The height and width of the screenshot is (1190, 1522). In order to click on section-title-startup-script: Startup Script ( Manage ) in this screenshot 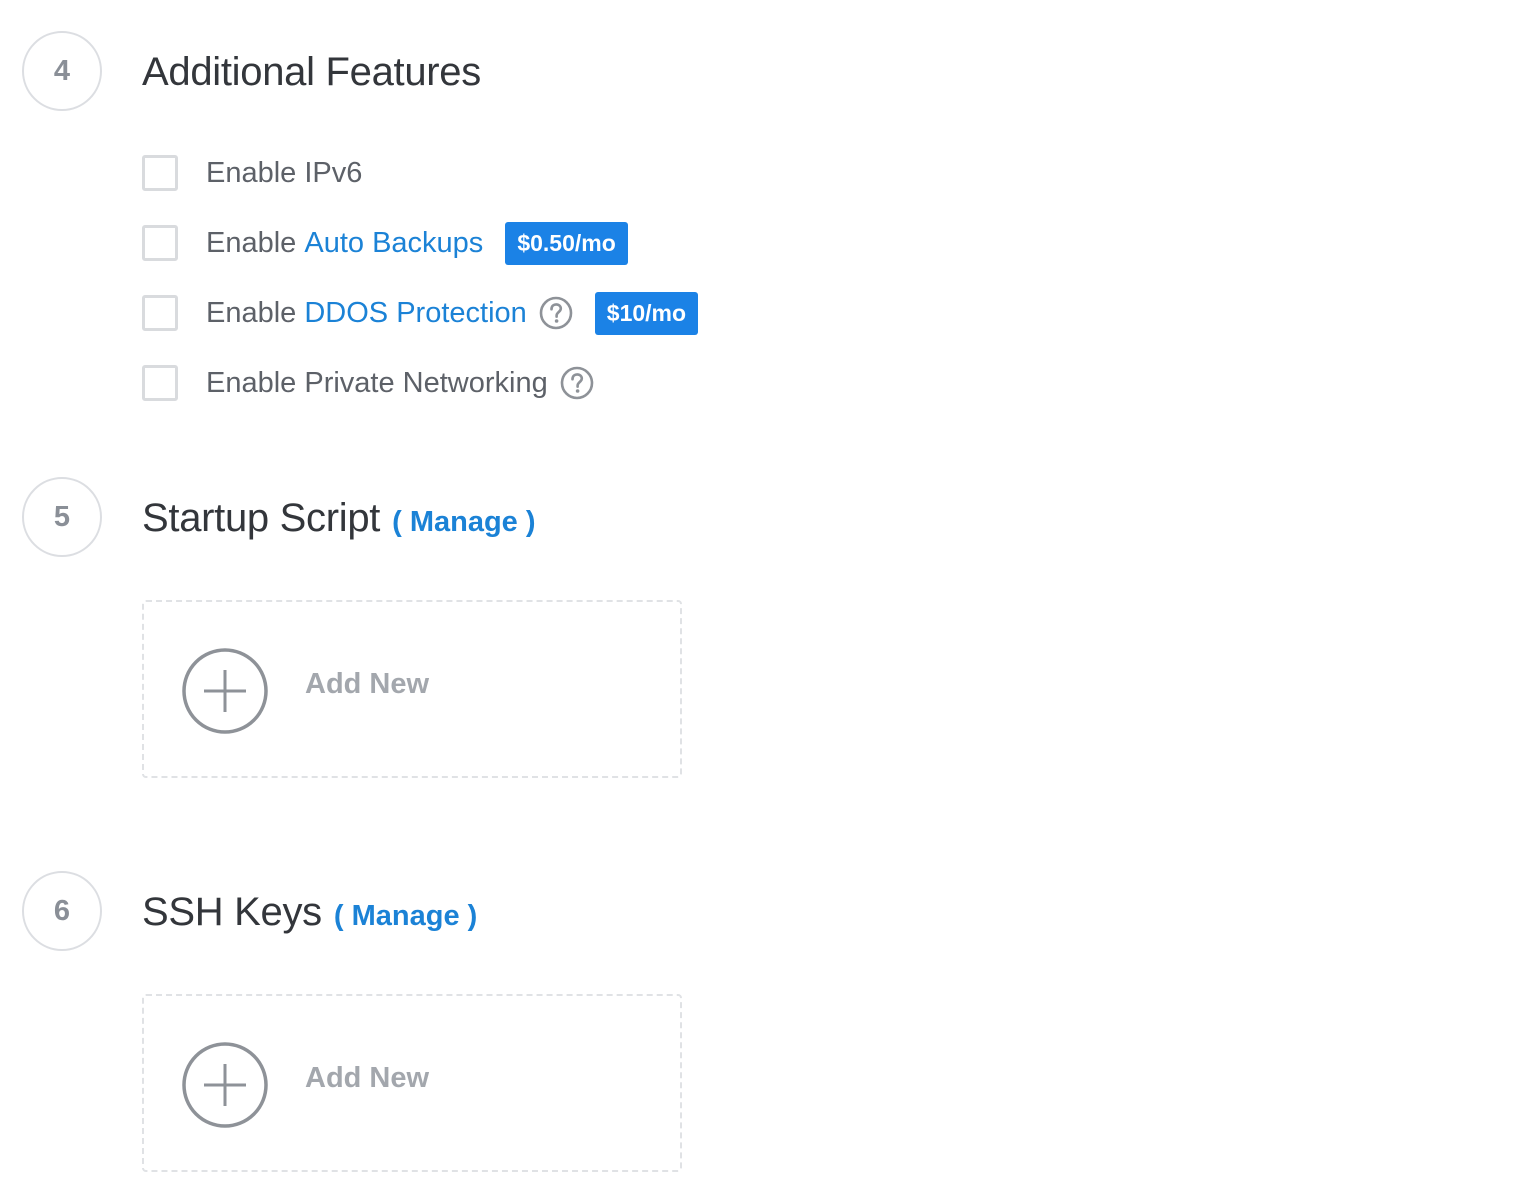, I will do `click(339, 518)`.